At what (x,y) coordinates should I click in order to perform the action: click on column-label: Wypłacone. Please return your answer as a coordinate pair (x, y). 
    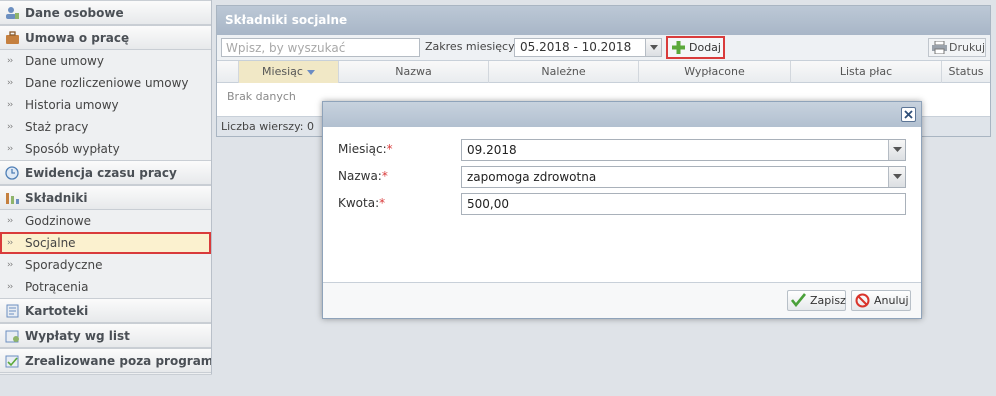
    Looking at the image, I should click on (714, 71).